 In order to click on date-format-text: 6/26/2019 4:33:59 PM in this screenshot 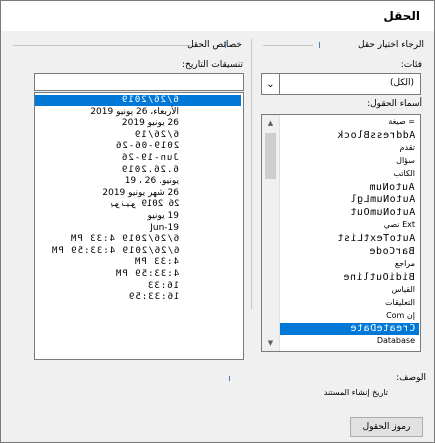, I will do `click(114, 250)`.